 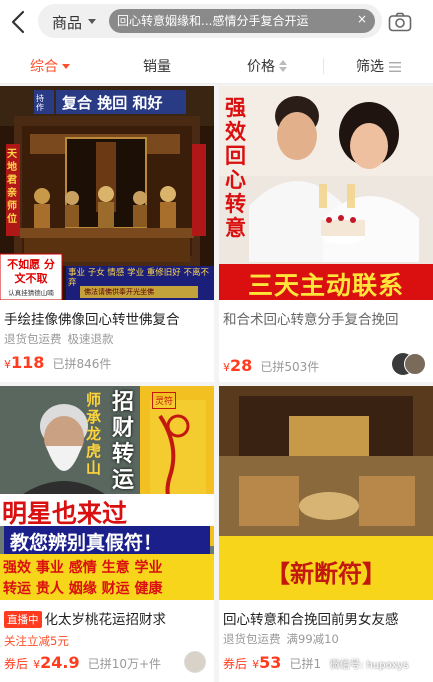 What do you see at coordinates (90, 339) in the screenshot?
I see `tag-fast-refund: 极速退款` at bounding box center [90, 339].